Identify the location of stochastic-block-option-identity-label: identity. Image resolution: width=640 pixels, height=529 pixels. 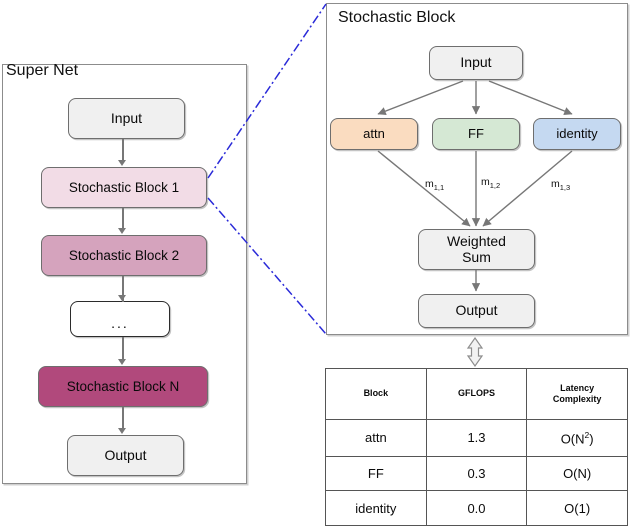
(577, 133).